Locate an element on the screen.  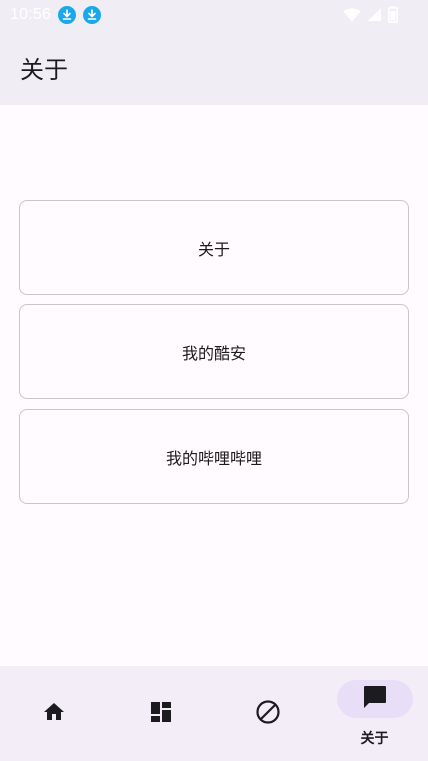
nav-item-dashboard is located at coordinates (160, 713).